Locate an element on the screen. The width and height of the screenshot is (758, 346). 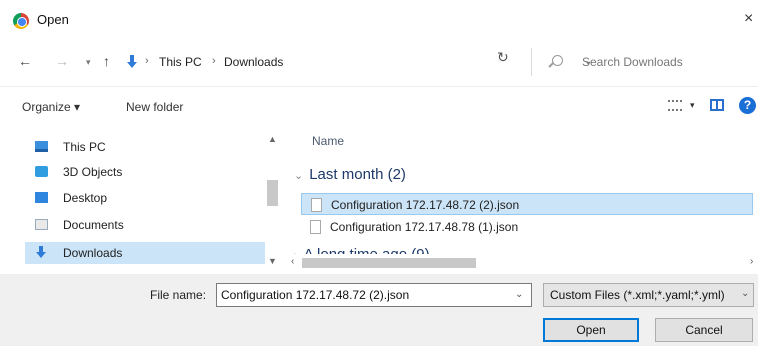
title-bar: Open × is located at coordinates (379, 20).